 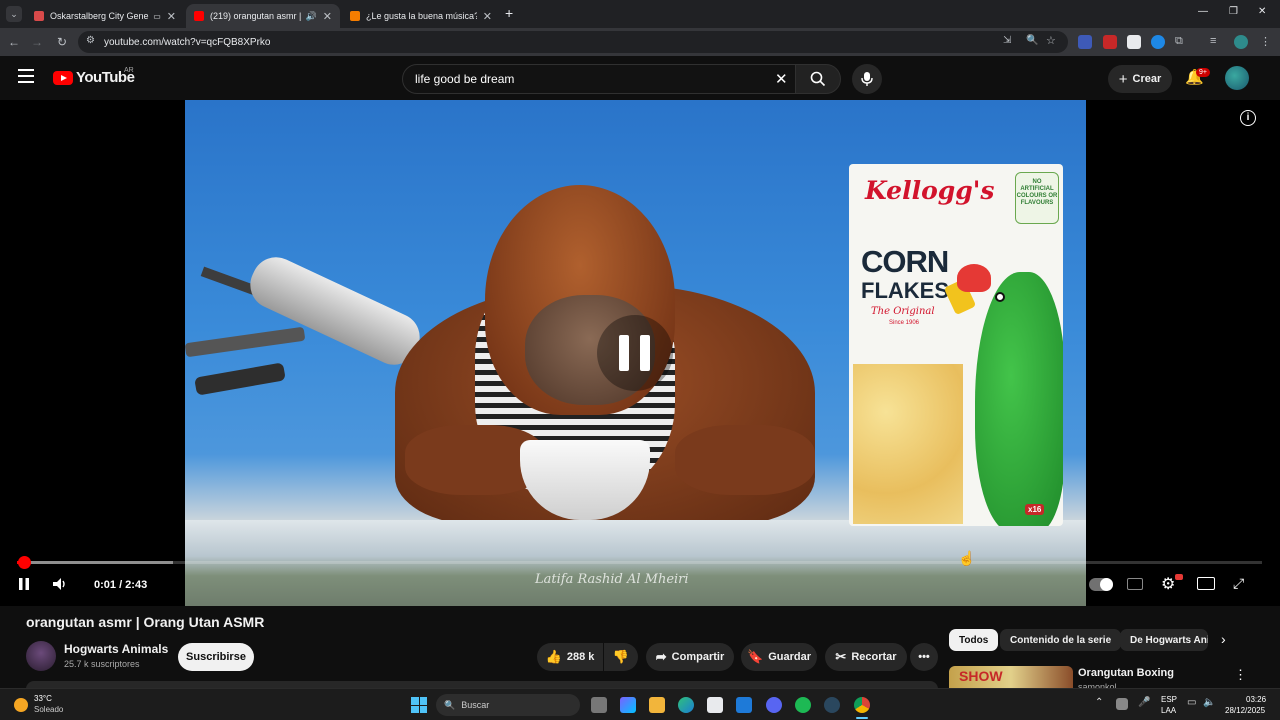 I want to click on video-watermark: Latifa Rashid Al Mheiri, so click(x=612, y=579).